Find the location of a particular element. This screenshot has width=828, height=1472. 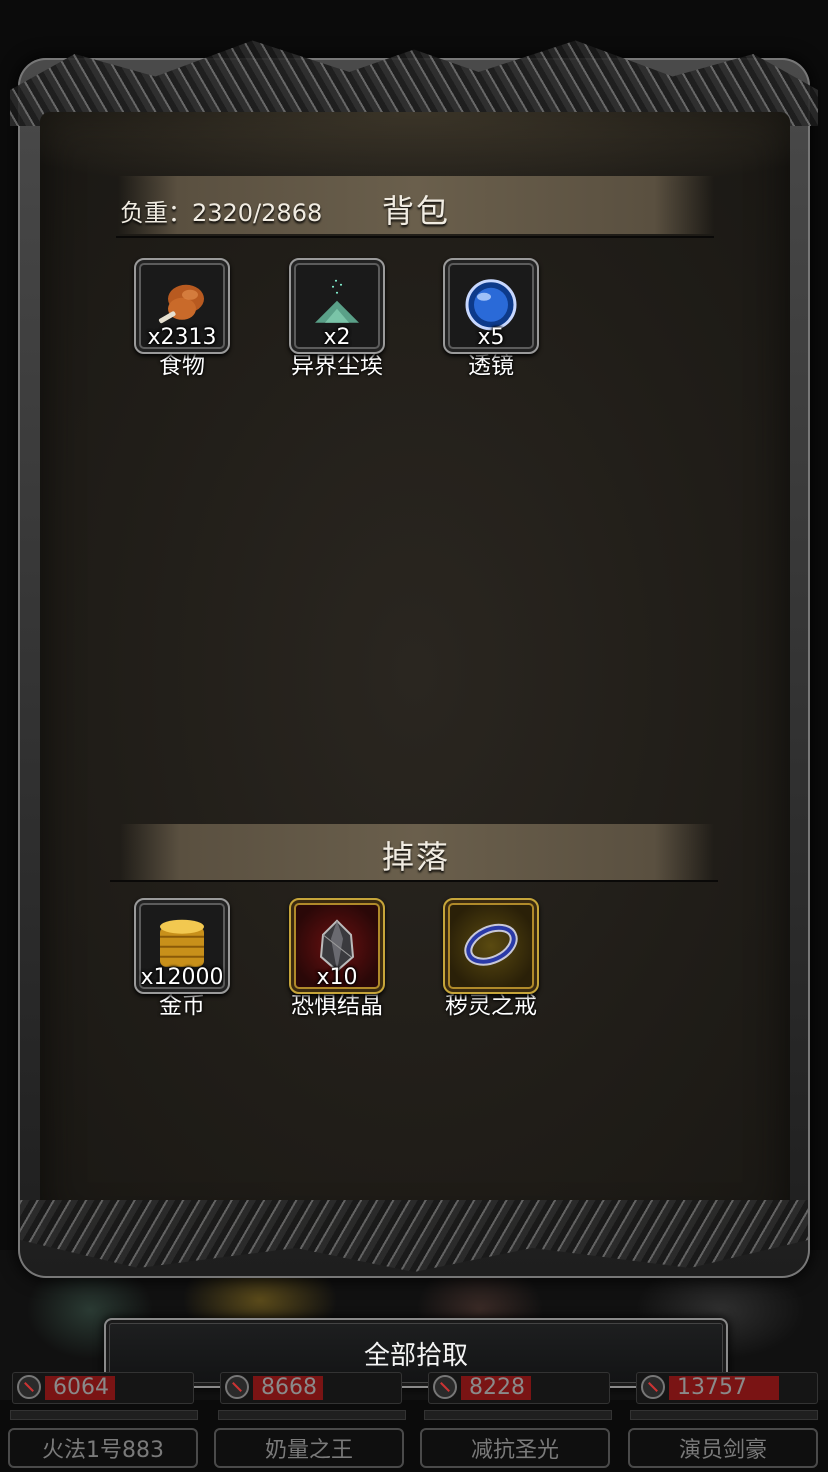

drop-item-gold: x12000 金币 is located at coordinates (182, 959).